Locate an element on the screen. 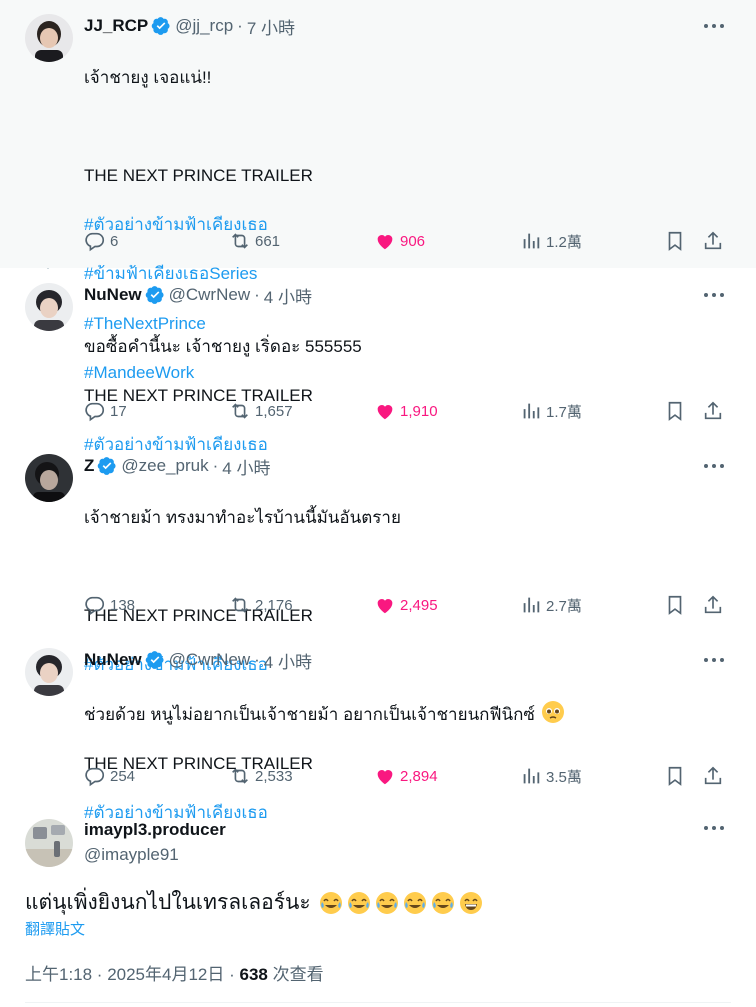  views-button: 2.7萬 is located at coordinates (551, 605).